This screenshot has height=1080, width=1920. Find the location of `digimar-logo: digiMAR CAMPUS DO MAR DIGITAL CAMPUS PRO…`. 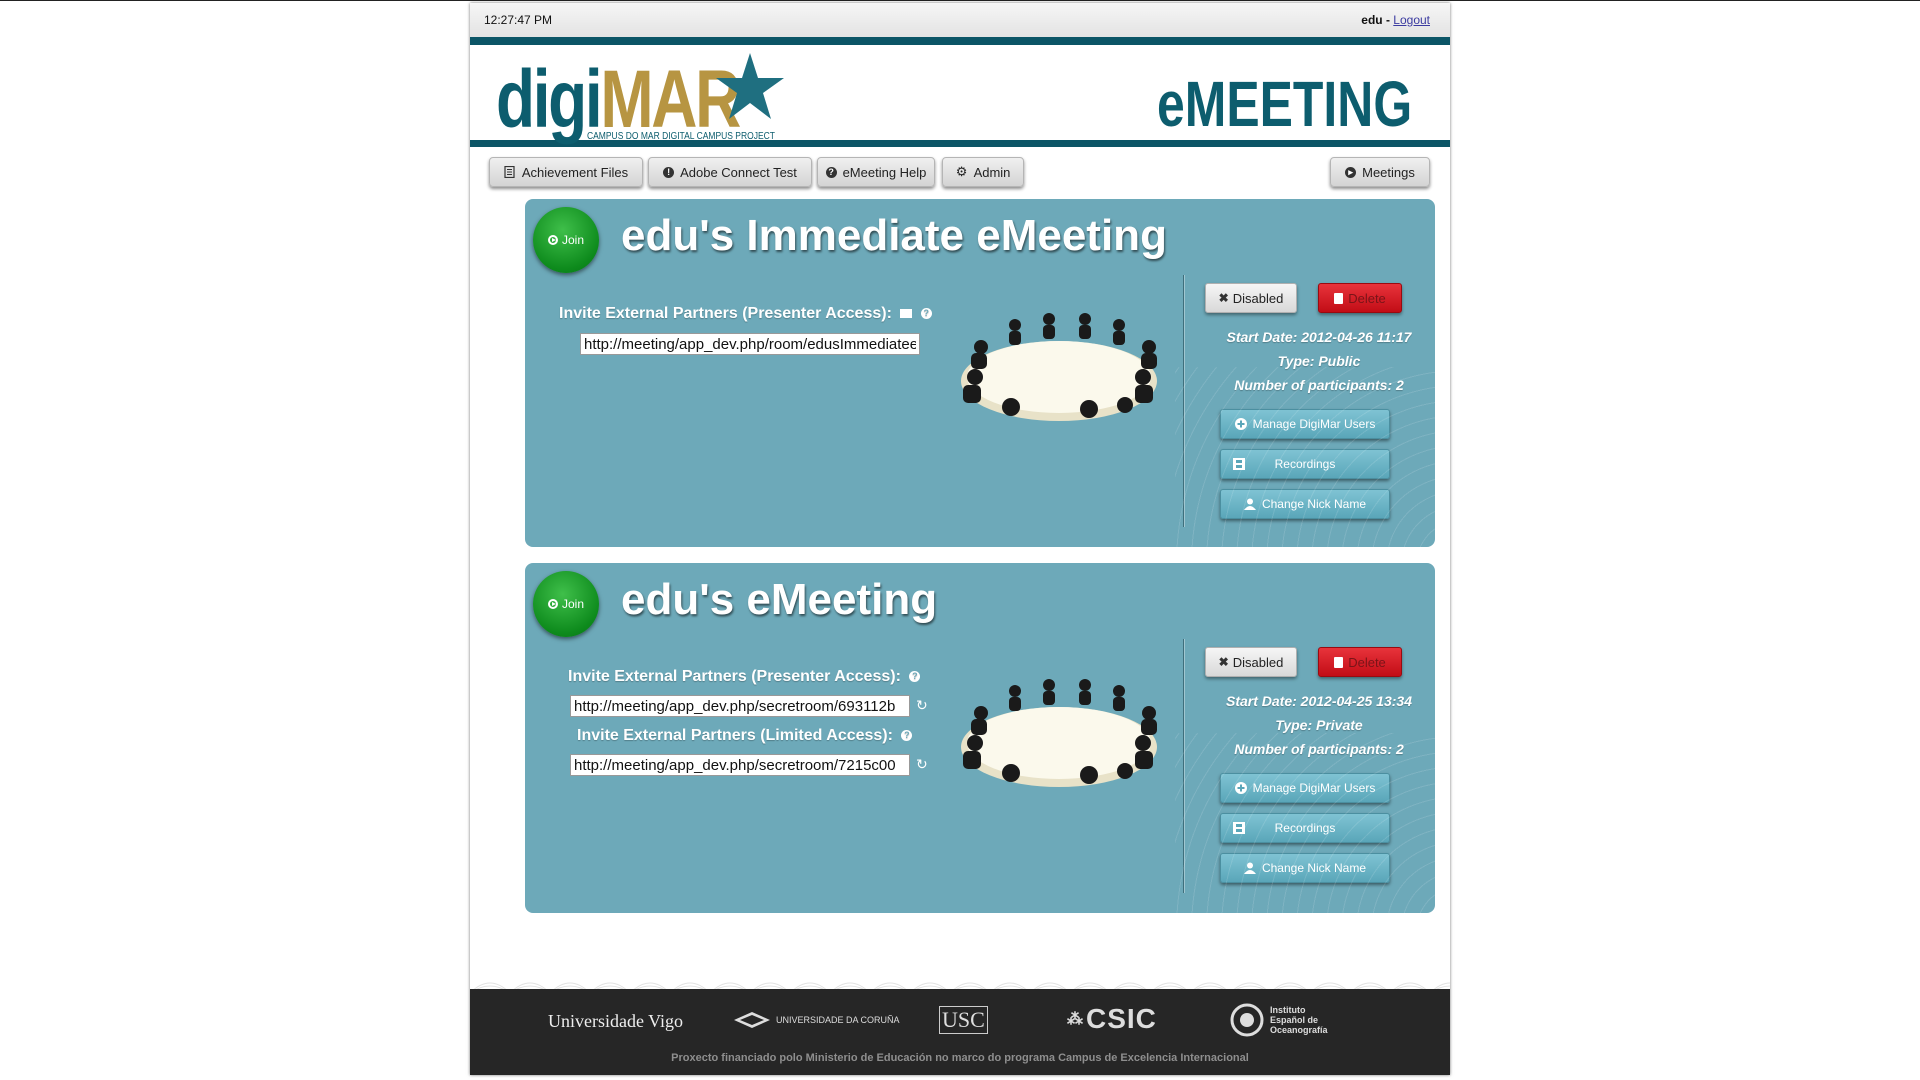

digimar-logo: digiMAR CAMPUS DO MAR DIGITAL CAMPUS PRO… is located at coordinates (656, 97).